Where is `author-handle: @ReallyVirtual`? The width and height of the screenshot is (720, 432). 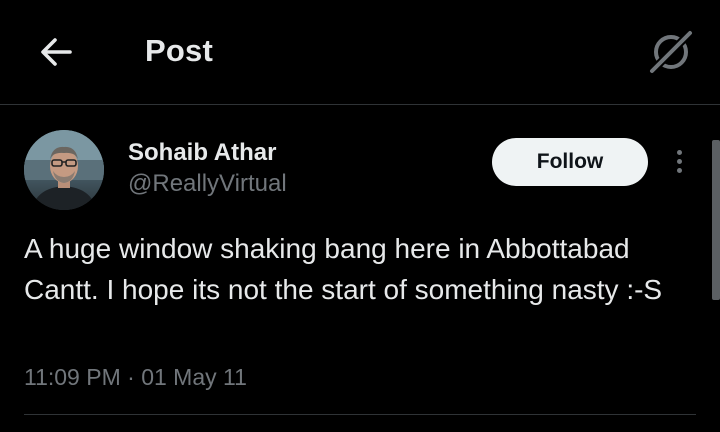
author-handle: @ReallyVirtual is located at coordinates (207, 184).